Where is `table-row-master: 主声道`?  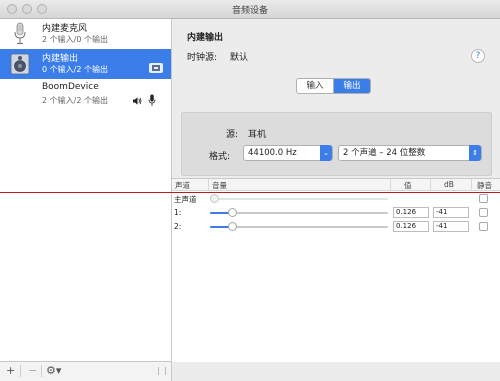 table-row-master: 主声道 is located at coordinates (336, 198).